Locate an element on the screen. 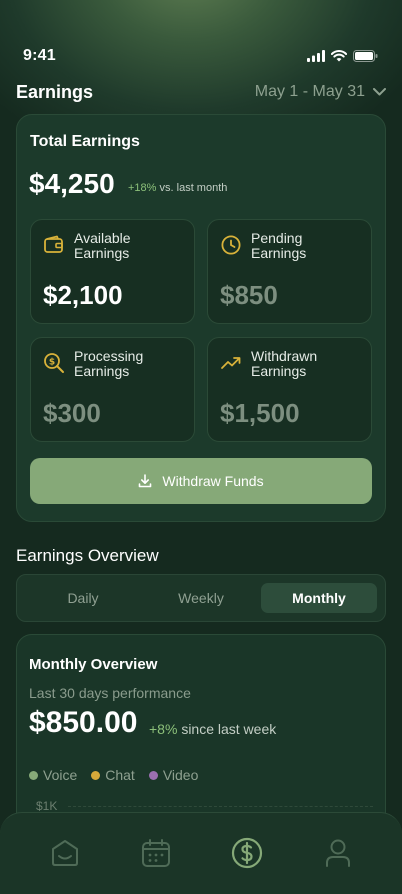 This screenshot has width=402, height=894. section-title: Earnings Overview is located at coordinates (87, 555).